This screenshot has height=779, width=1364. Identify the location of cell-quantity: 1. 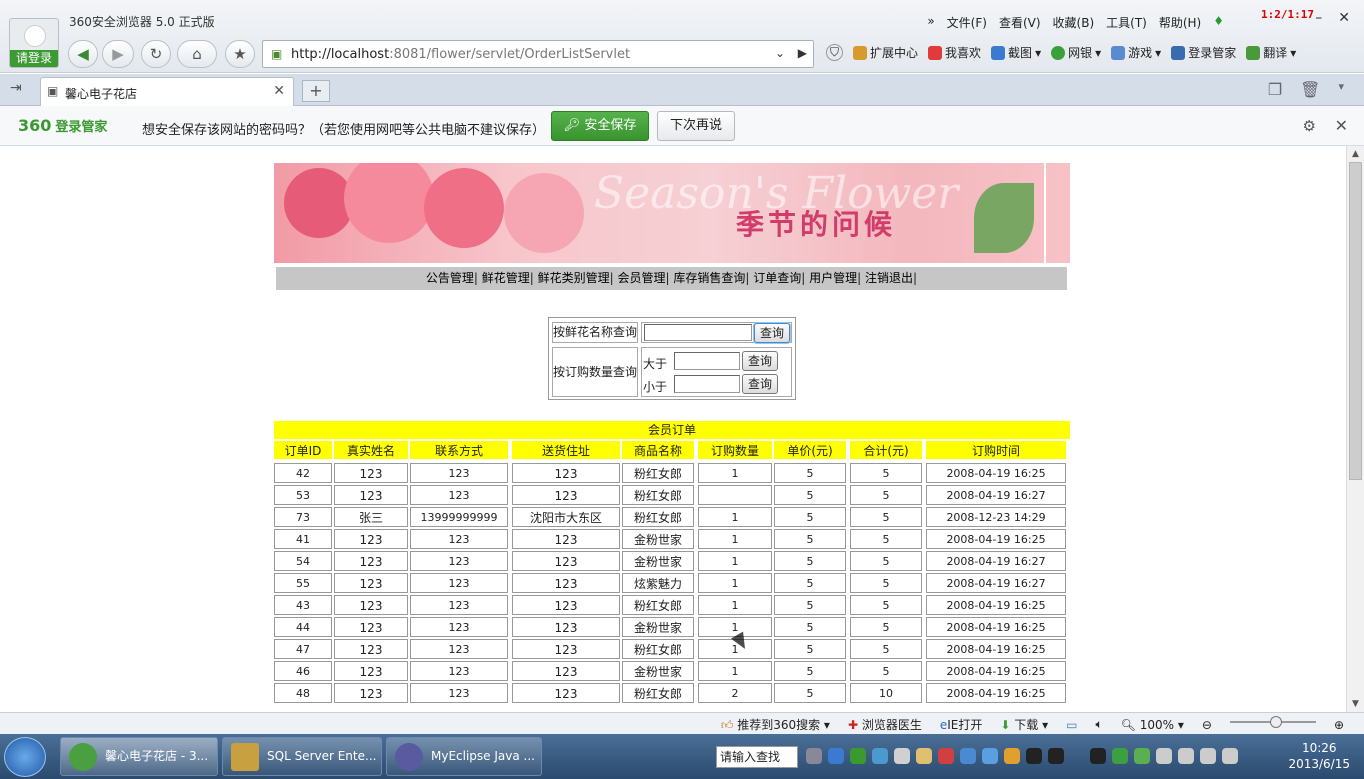
(735, 605).